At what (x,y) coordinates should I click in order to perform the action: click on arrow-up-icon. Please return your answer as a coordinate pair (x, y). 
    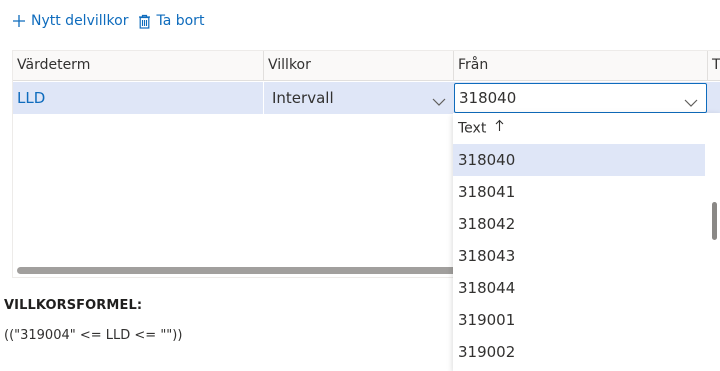
    Looking at the image, I should click on (499, 128).